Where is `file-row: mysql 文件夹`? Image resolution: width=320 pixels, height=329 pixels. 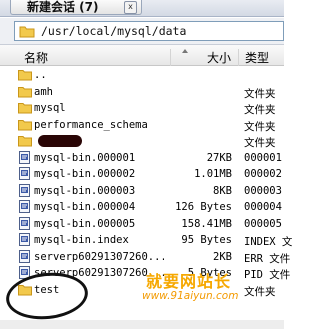 file-row: mysql 文件夹 is located at coordinates (142, 108).